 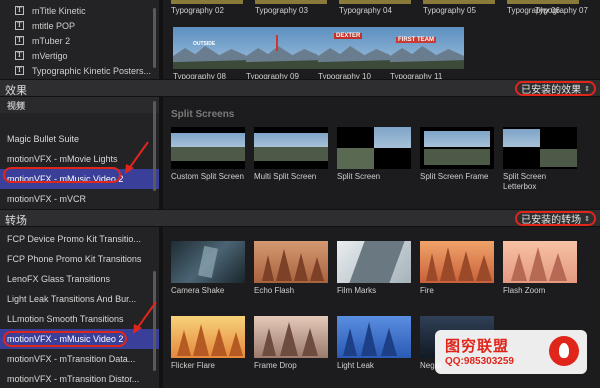 What do you see at coordinates (79, 259) in the screenshot?
I see `transitions-category-item: FCP Phone Promo Kit Transitions` at bounding box center [79, 259].